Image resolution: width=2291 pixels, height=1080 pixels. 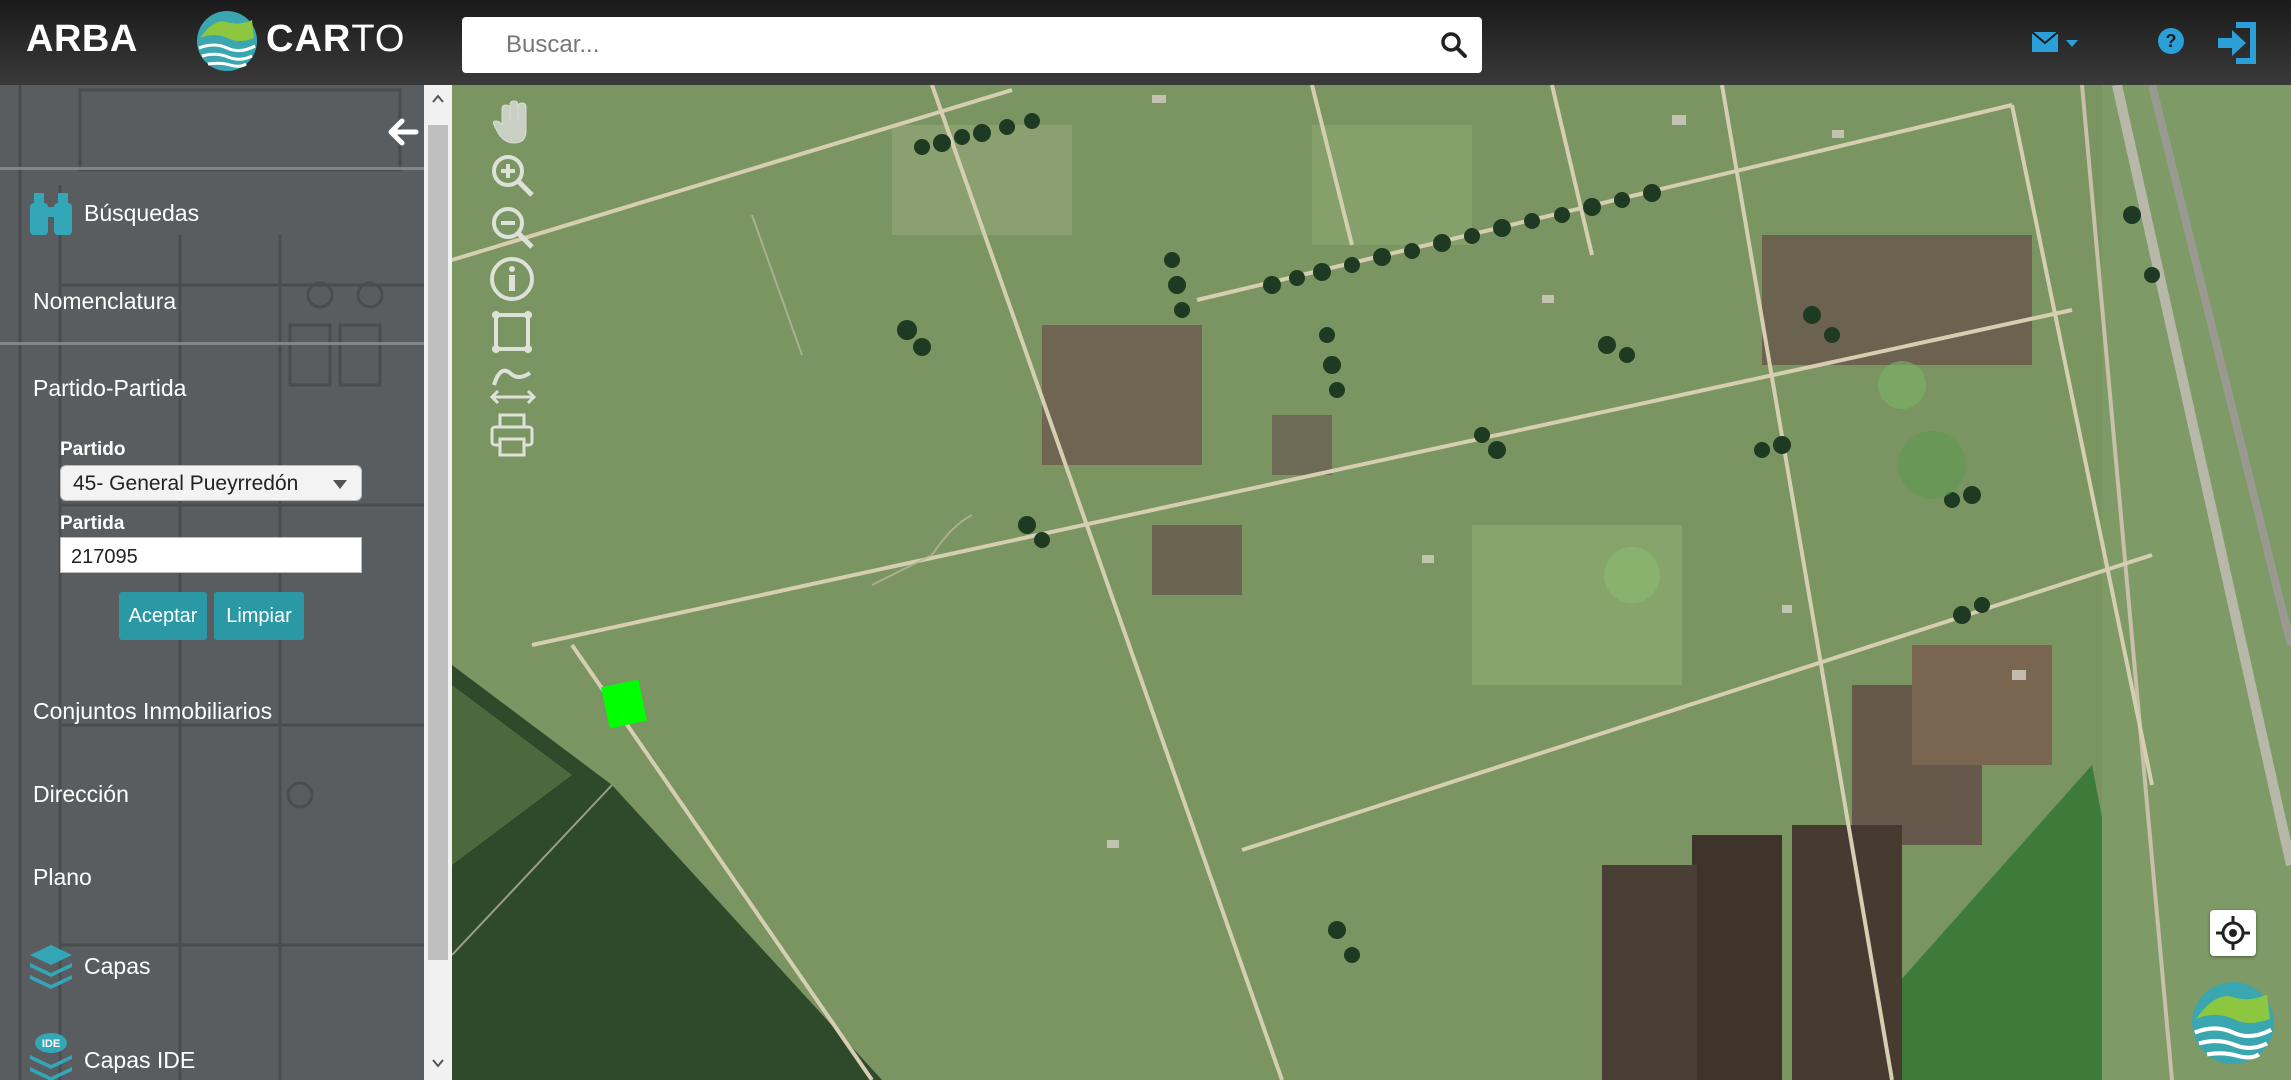 I want to click on collapse-arrow-icon, so click(x=403, y=132).